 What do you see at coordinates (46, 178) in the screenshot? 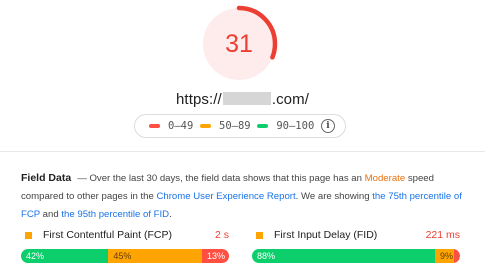
I see `field-data-title: Field Data` at bounding box center [46, 178].